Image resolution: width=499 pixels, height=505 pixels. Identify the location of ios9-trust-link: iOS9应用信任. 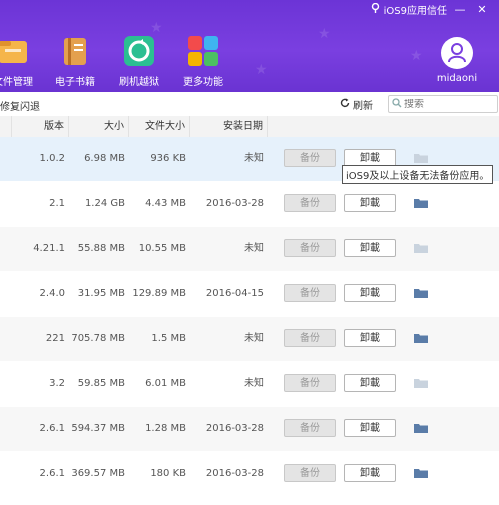
(415, 9).